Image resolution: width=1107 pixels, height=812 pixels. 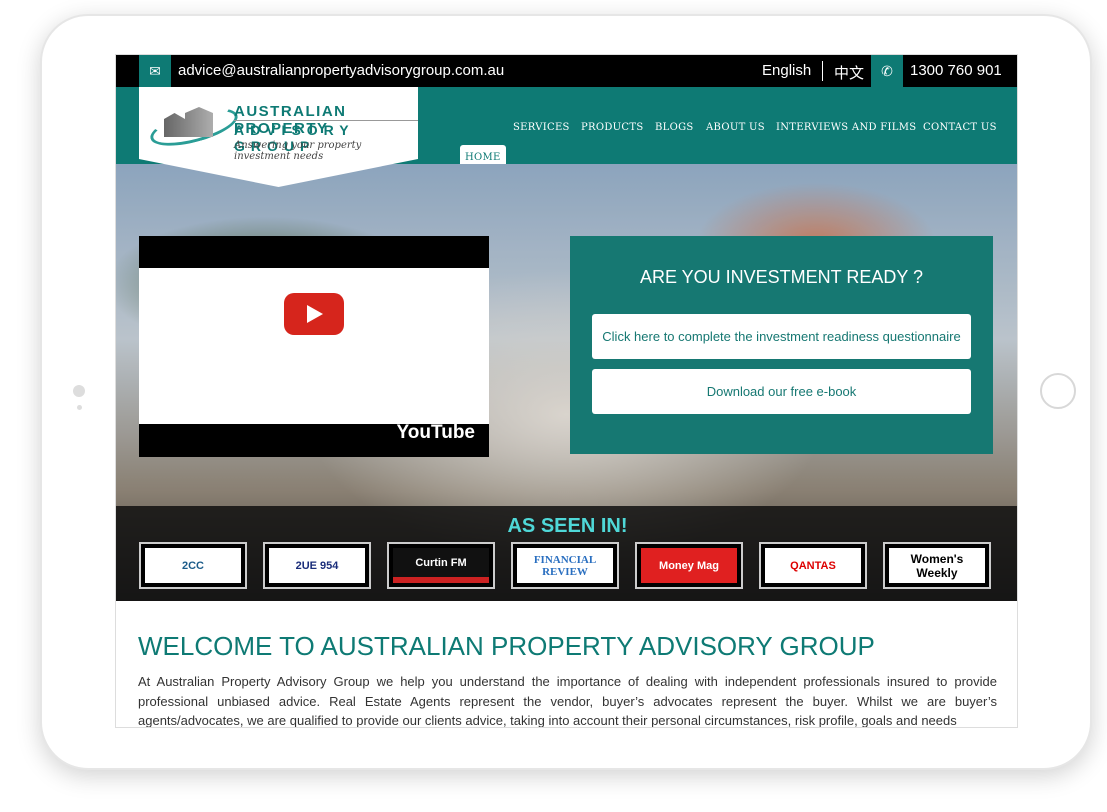 What do you see at coordinates (960, 127) in the screenshot?
I see `nav-contact-us: CONTACT US` at bounding box center [960, 127].